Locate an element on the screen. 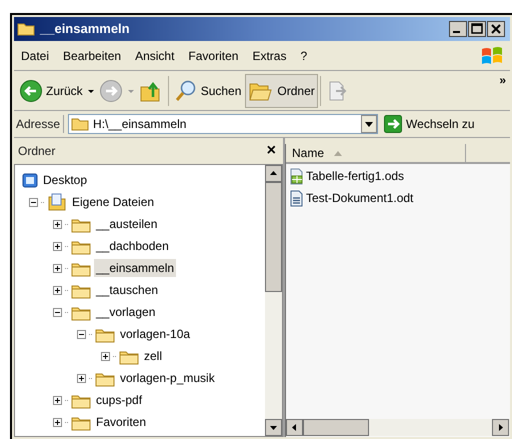  close-pane-button: × is located at coordinates (271, 151).